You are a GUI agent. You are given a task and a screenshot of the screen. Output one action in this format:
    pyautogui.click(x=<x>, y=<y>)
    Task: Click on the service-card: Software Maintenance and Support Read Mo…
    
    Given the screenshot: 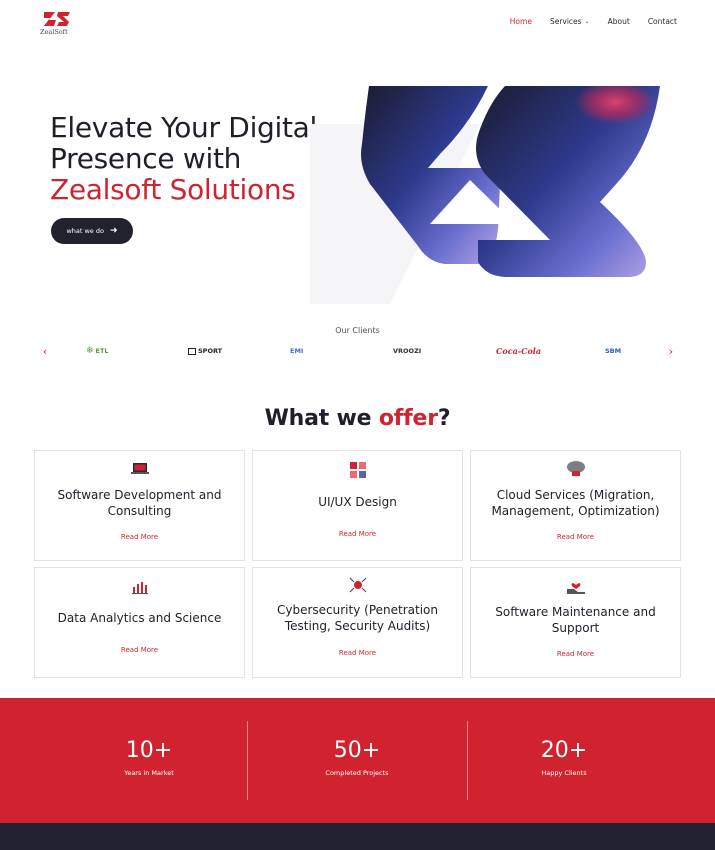 What is the action you would take?
    pyautogui.click(x=575, y=622)
    